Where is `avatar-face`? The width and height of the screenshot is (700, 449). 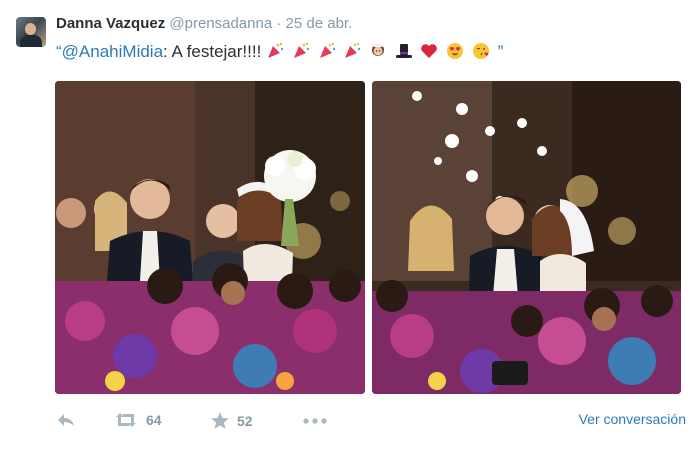 avatar-face is located at coordinates (30, 29).